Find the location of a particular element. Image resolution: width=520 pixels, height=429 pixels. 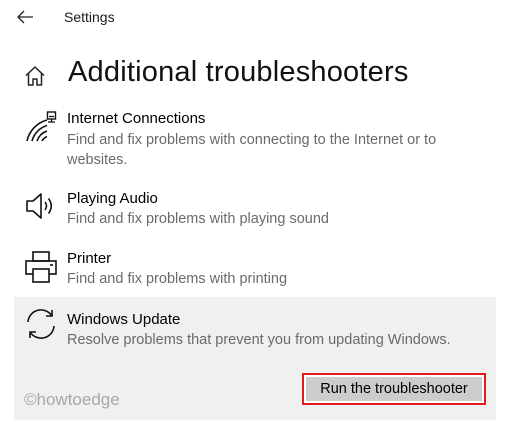

troubleshooter-description: Find and fix problems with printing is located at coordinates (177, 279).